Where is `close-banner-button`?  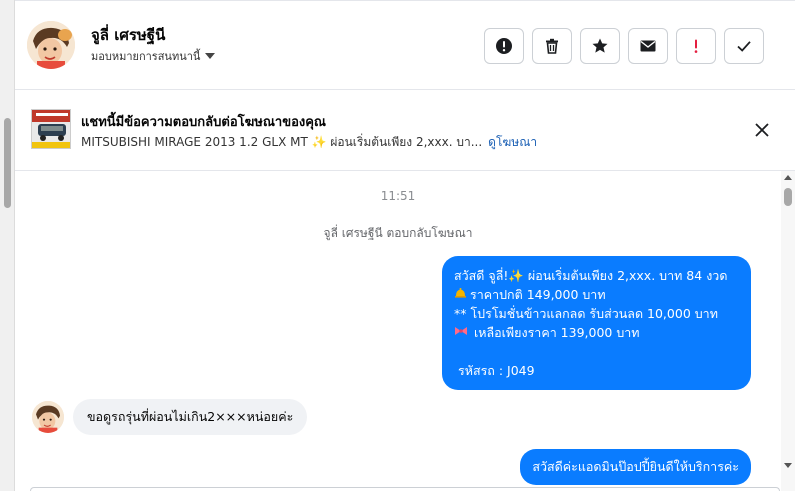 close-banner-button is located at coordinates (762, 130).